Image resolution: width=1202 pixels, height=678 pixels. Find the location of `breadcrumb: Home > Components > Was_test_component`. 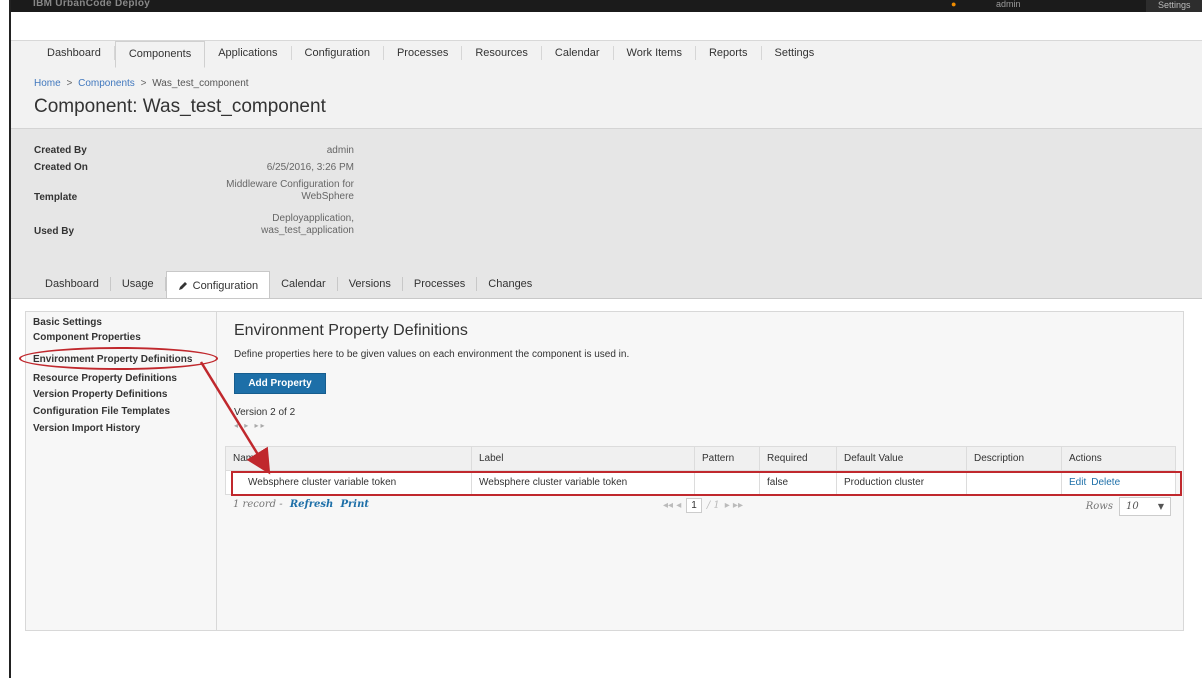

breadcrumb: Home > Components > Was_test_component is located at coordinates (141, 83).